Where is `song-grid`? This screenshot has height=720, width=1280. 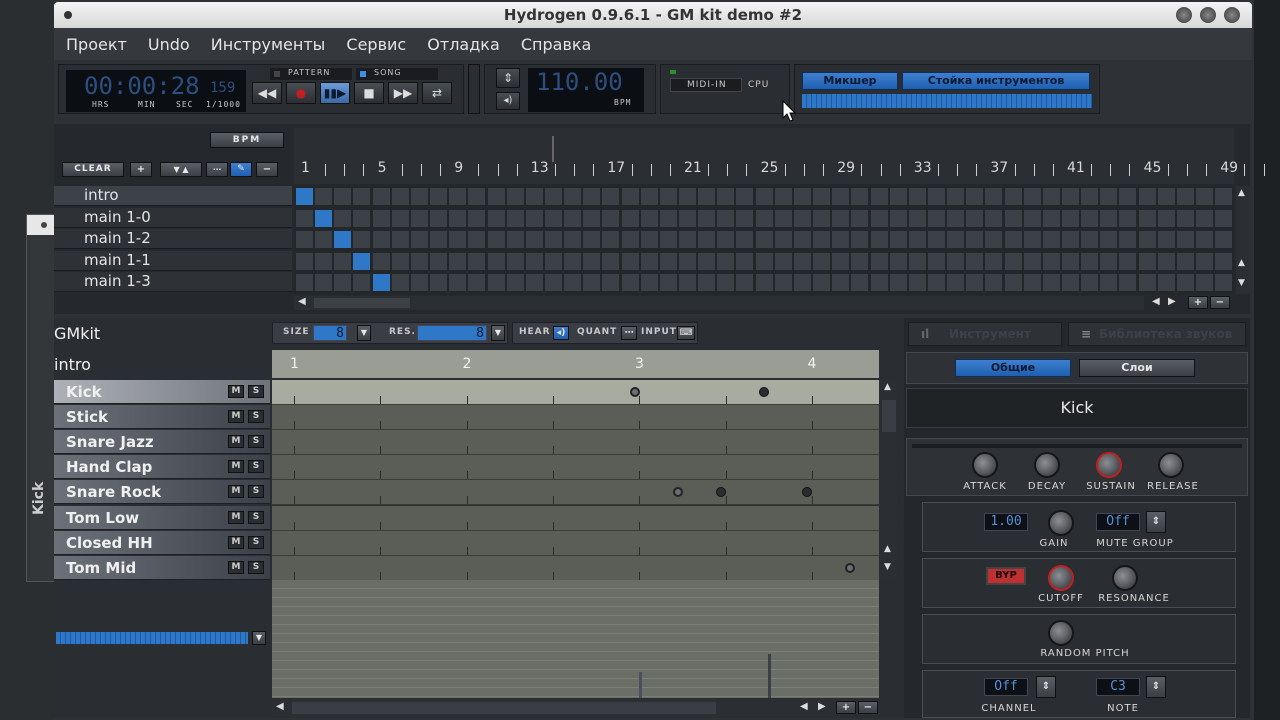 song-grid is located at coordinates (764, 240).